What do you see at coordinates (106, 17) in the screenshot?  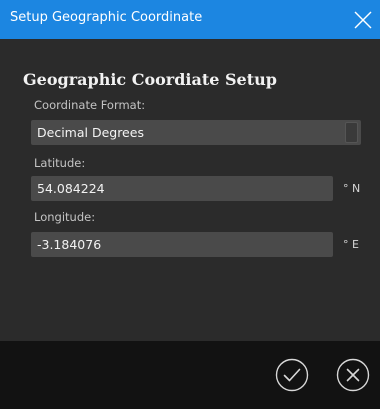 I see `window-title: Setup Geographic Coordinate` at bounding box center [106, 17].